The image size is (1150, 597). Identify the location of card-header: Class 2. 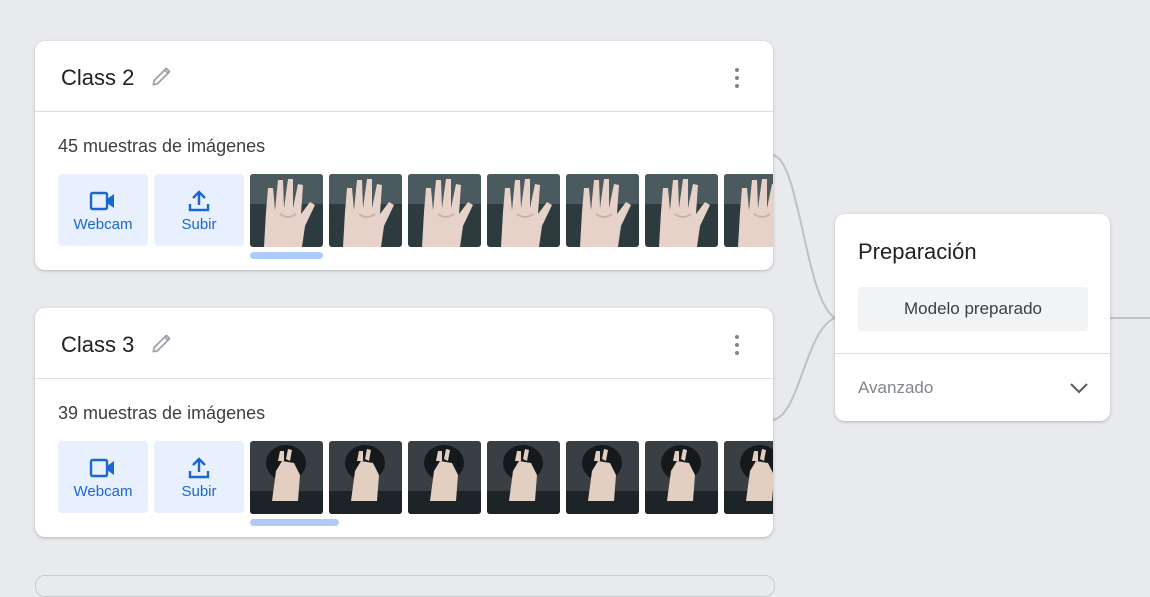
(404, 76).